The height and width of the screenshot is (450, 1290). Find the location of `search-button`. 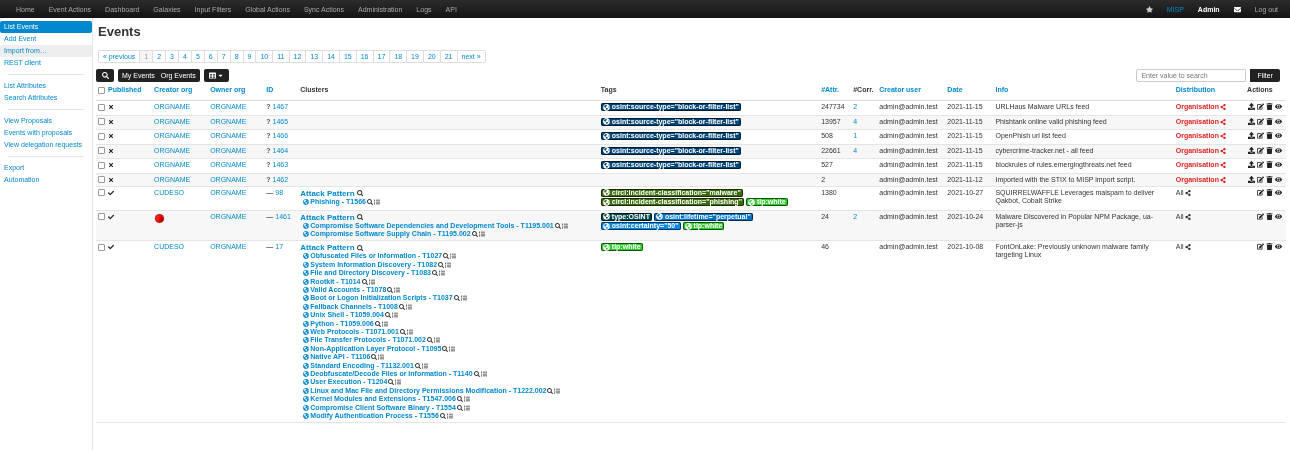

search-button is located at coordinates (105, 75).